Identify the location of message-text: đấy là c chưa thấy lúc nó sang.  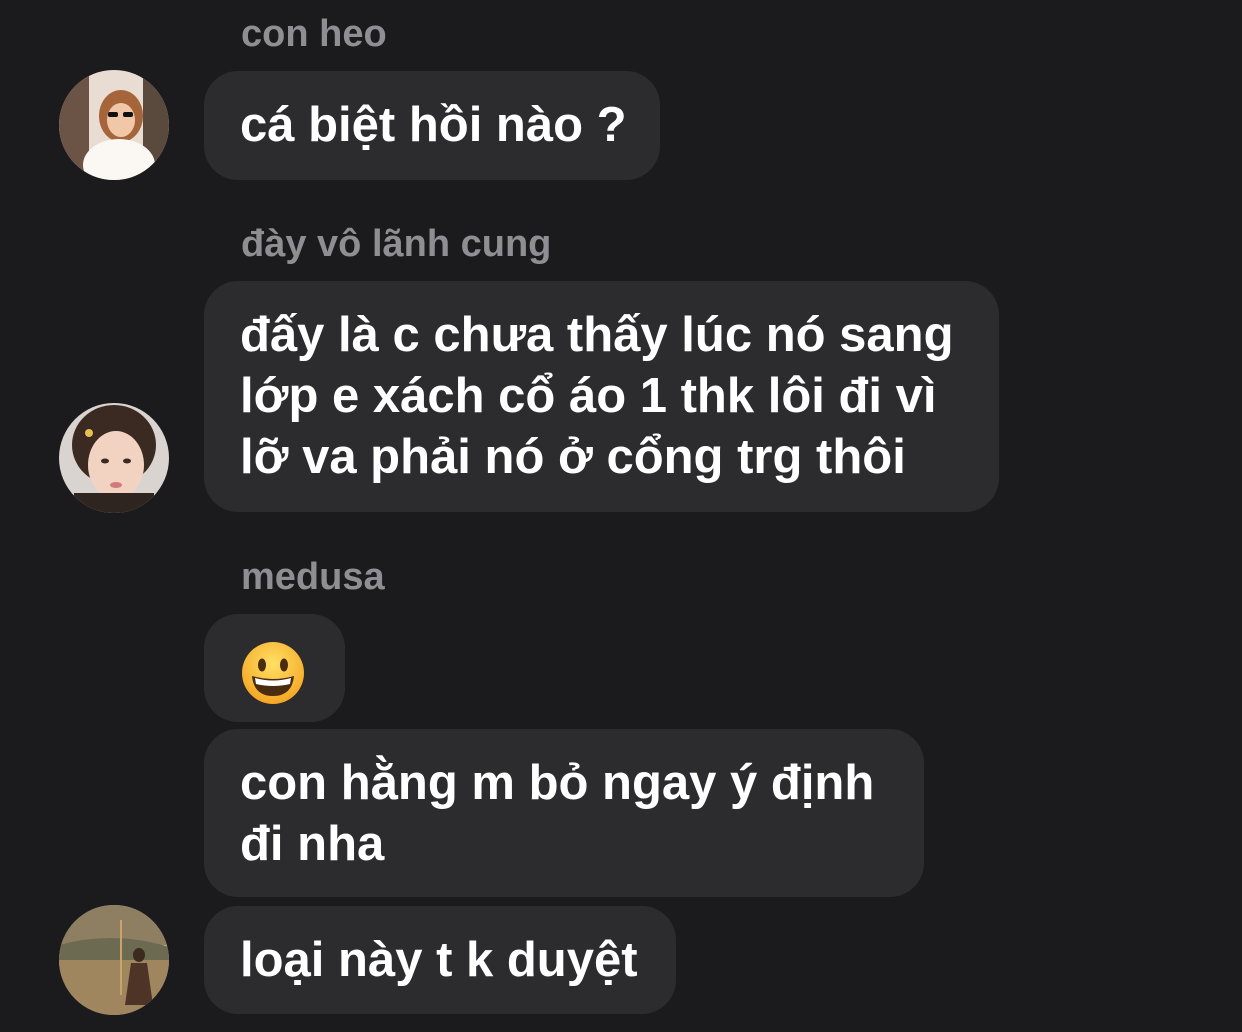
(597, 335).